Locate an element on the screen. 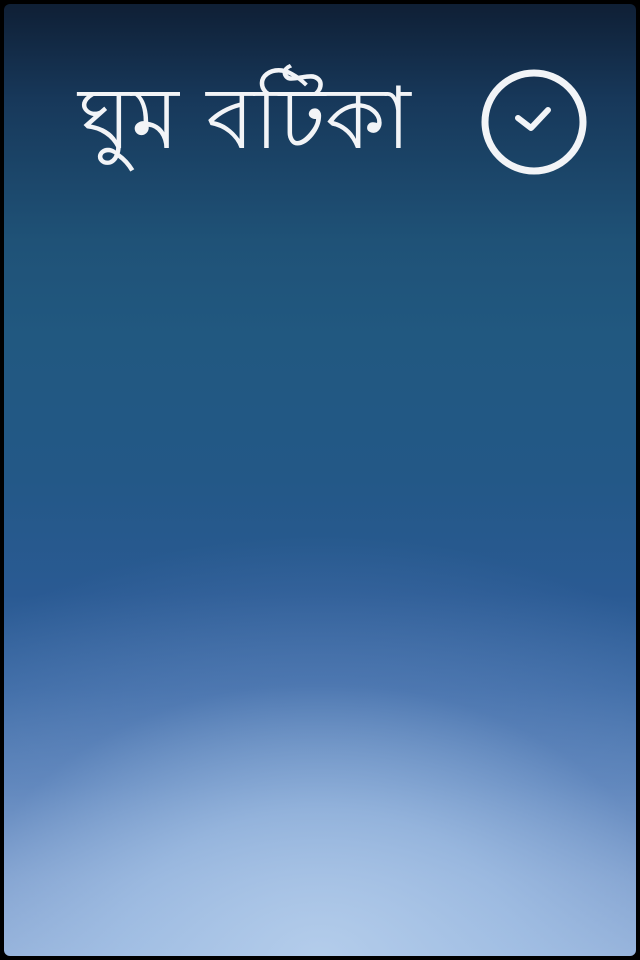 The width and height of the screenshot is (640, 960). title-row: ঘুম বটিকা is located at coordinates (320, 124).